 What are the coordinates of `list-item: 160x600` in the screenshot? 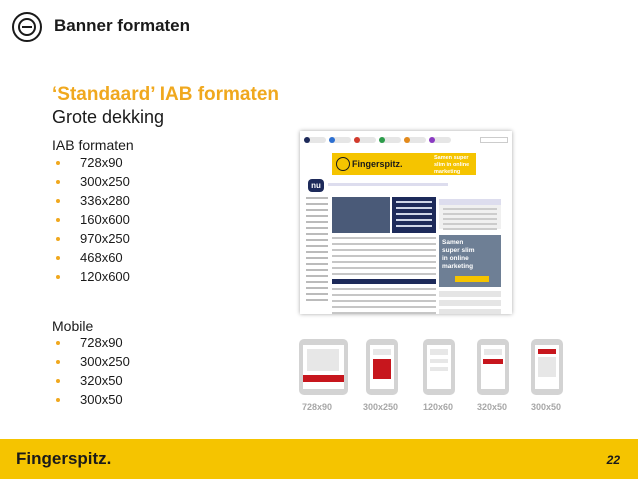 It's located at (93, 219).